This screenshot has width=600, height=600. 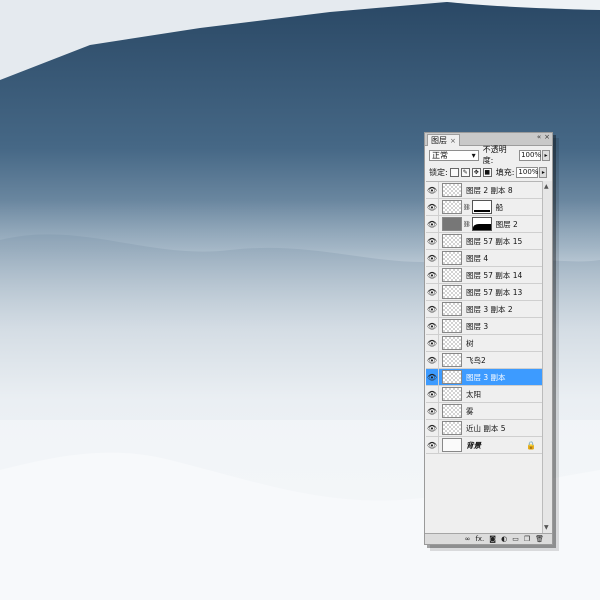 What do you see at coordinates (440, 155) in the screenshot?
I see `blend-mode-value: 正常` at bounding box center [440, 155].